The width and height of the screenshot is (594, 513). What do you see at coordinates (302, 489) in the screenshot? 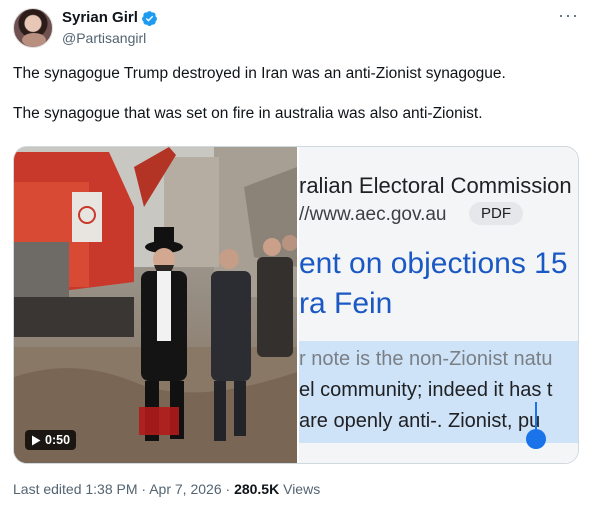
I see `views-label: Views` at bounding box center [302, 489].